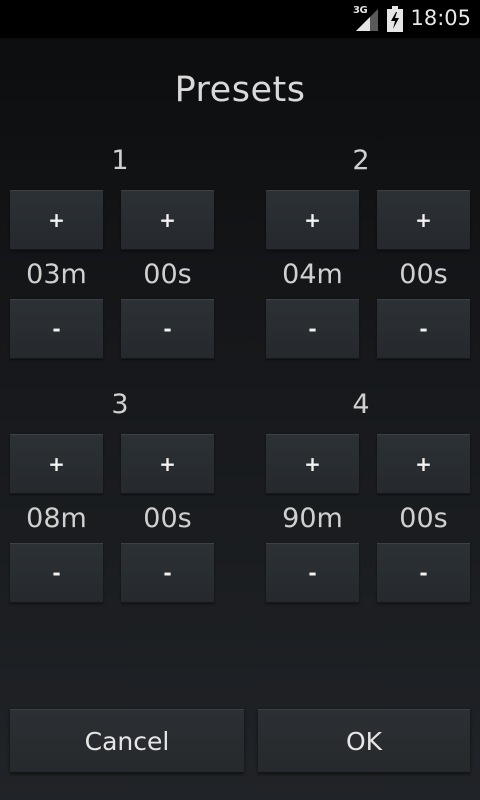 Image resolution: width=480 pixels, height=800 pixels. What do you see at coordinates (56, 274) in the screenshot?
I see `preset-1-minutes-value: 03m` at bounding box center [56, 274].